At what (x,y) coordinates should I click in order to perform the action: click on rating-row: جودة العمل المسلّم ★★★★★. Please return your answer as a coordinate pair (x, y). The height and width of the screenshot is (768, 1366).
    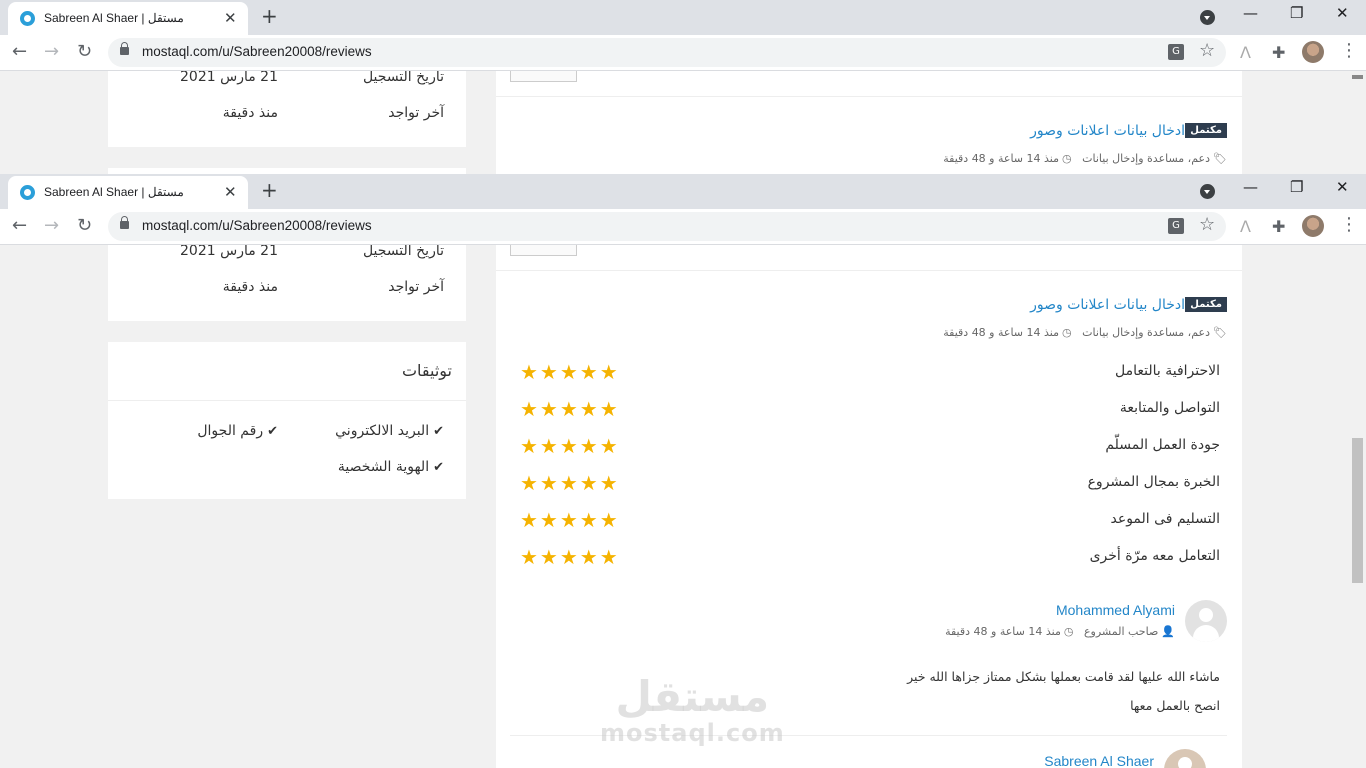
    Looking at the image, I should click on (869, 450).